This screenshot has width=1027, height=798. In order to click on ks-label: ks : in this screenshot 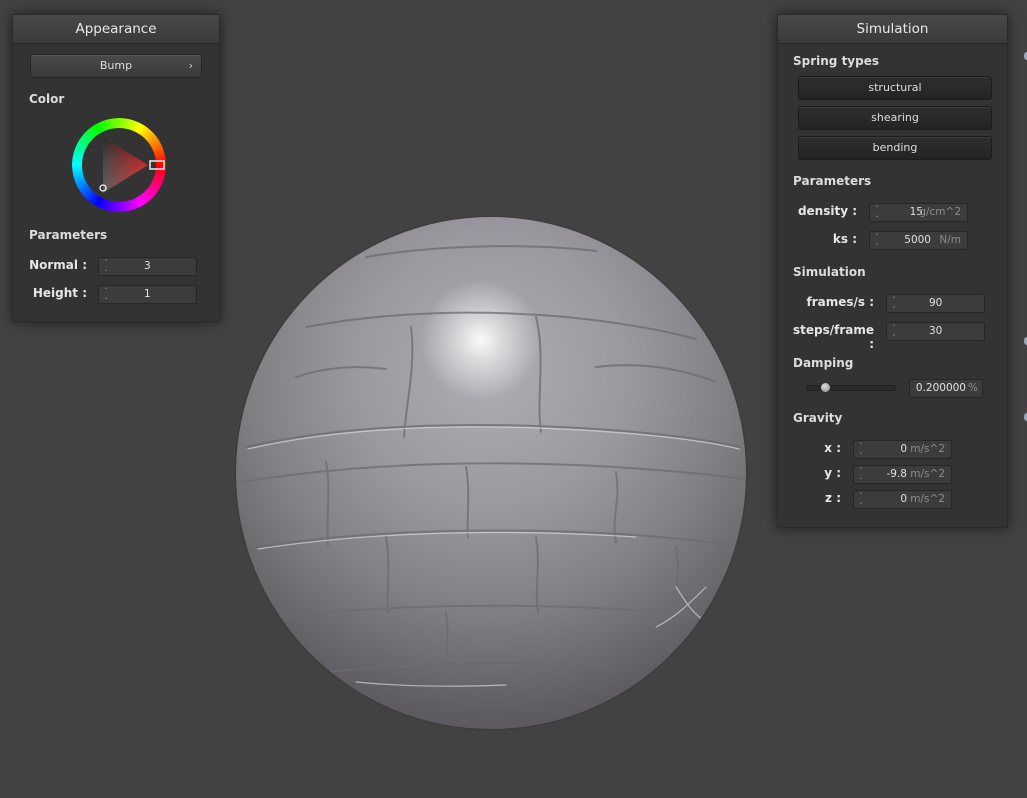, I will do `click(844, 239)`.